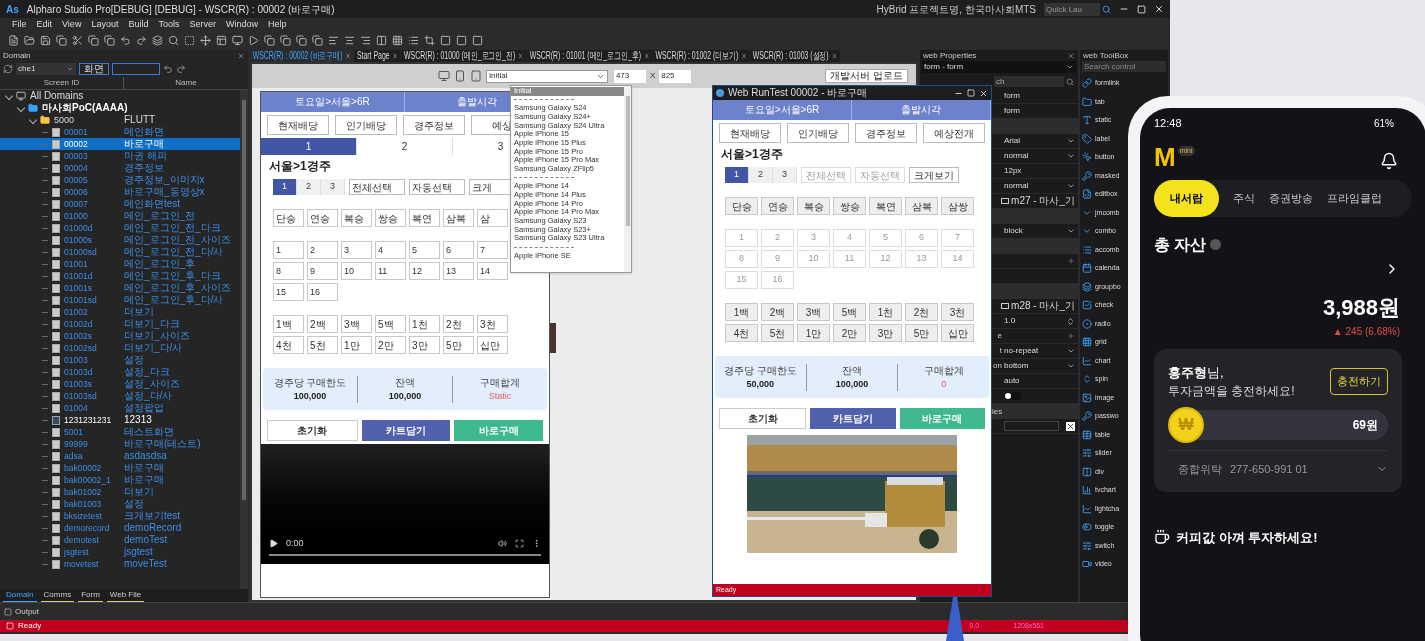 Image resolution: width=1425 pixels, height=641 pixels. Describe the element at coordinates (971, 93) in the screenshot. I see `maximize-icon` at that location.